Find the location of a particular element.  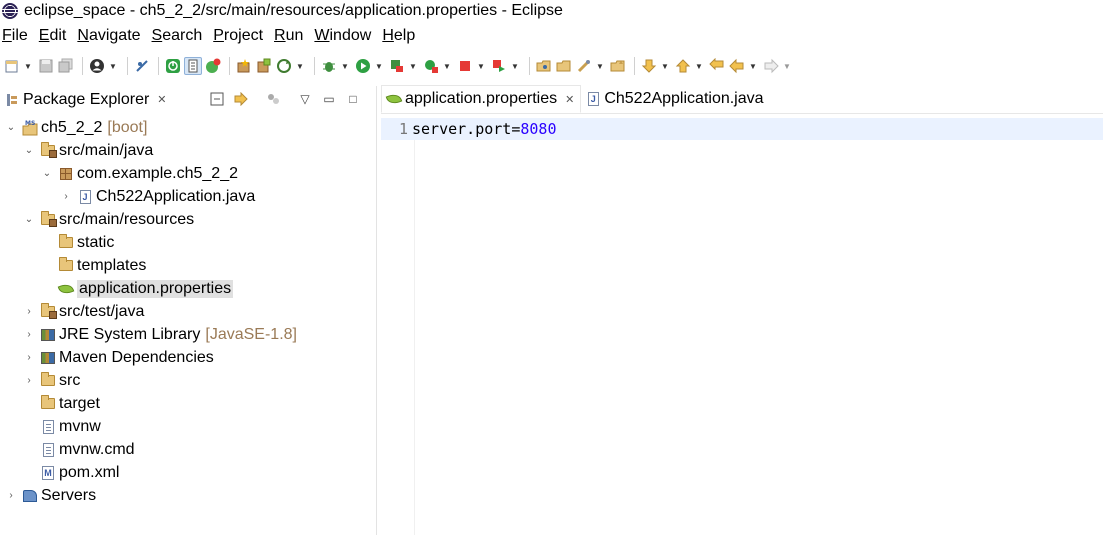

spring-leaf-icon is located at coordinates (66, 289).